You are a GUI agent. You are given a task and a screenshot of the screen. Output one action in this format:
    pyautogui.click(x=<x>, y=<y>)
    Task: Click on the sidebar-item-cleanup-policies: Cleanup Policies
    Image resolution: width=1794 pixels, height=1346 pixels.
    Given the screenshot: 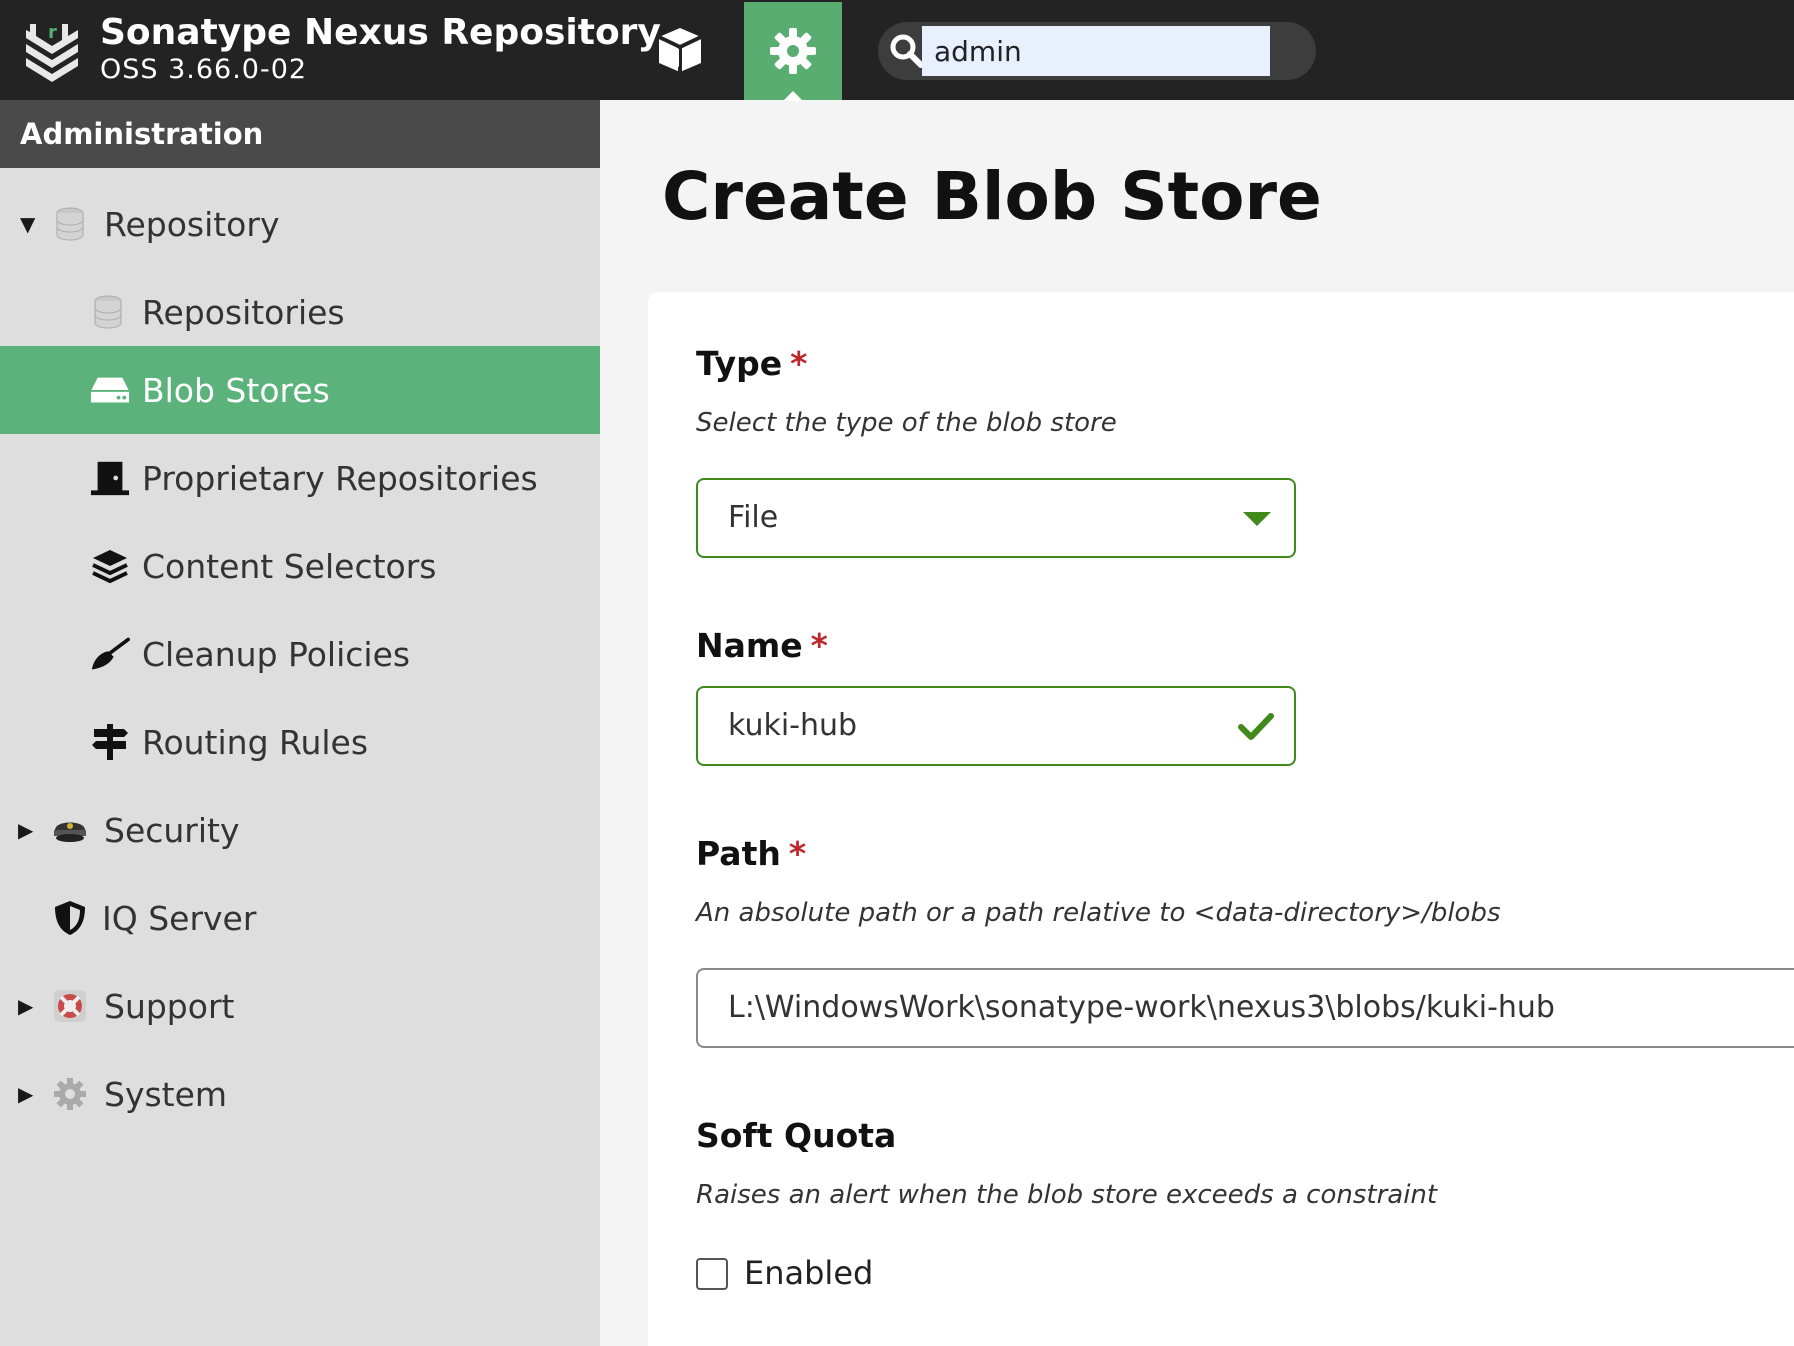 What is the action you would take?
    pyautogui.click(x=300, y=654)
    